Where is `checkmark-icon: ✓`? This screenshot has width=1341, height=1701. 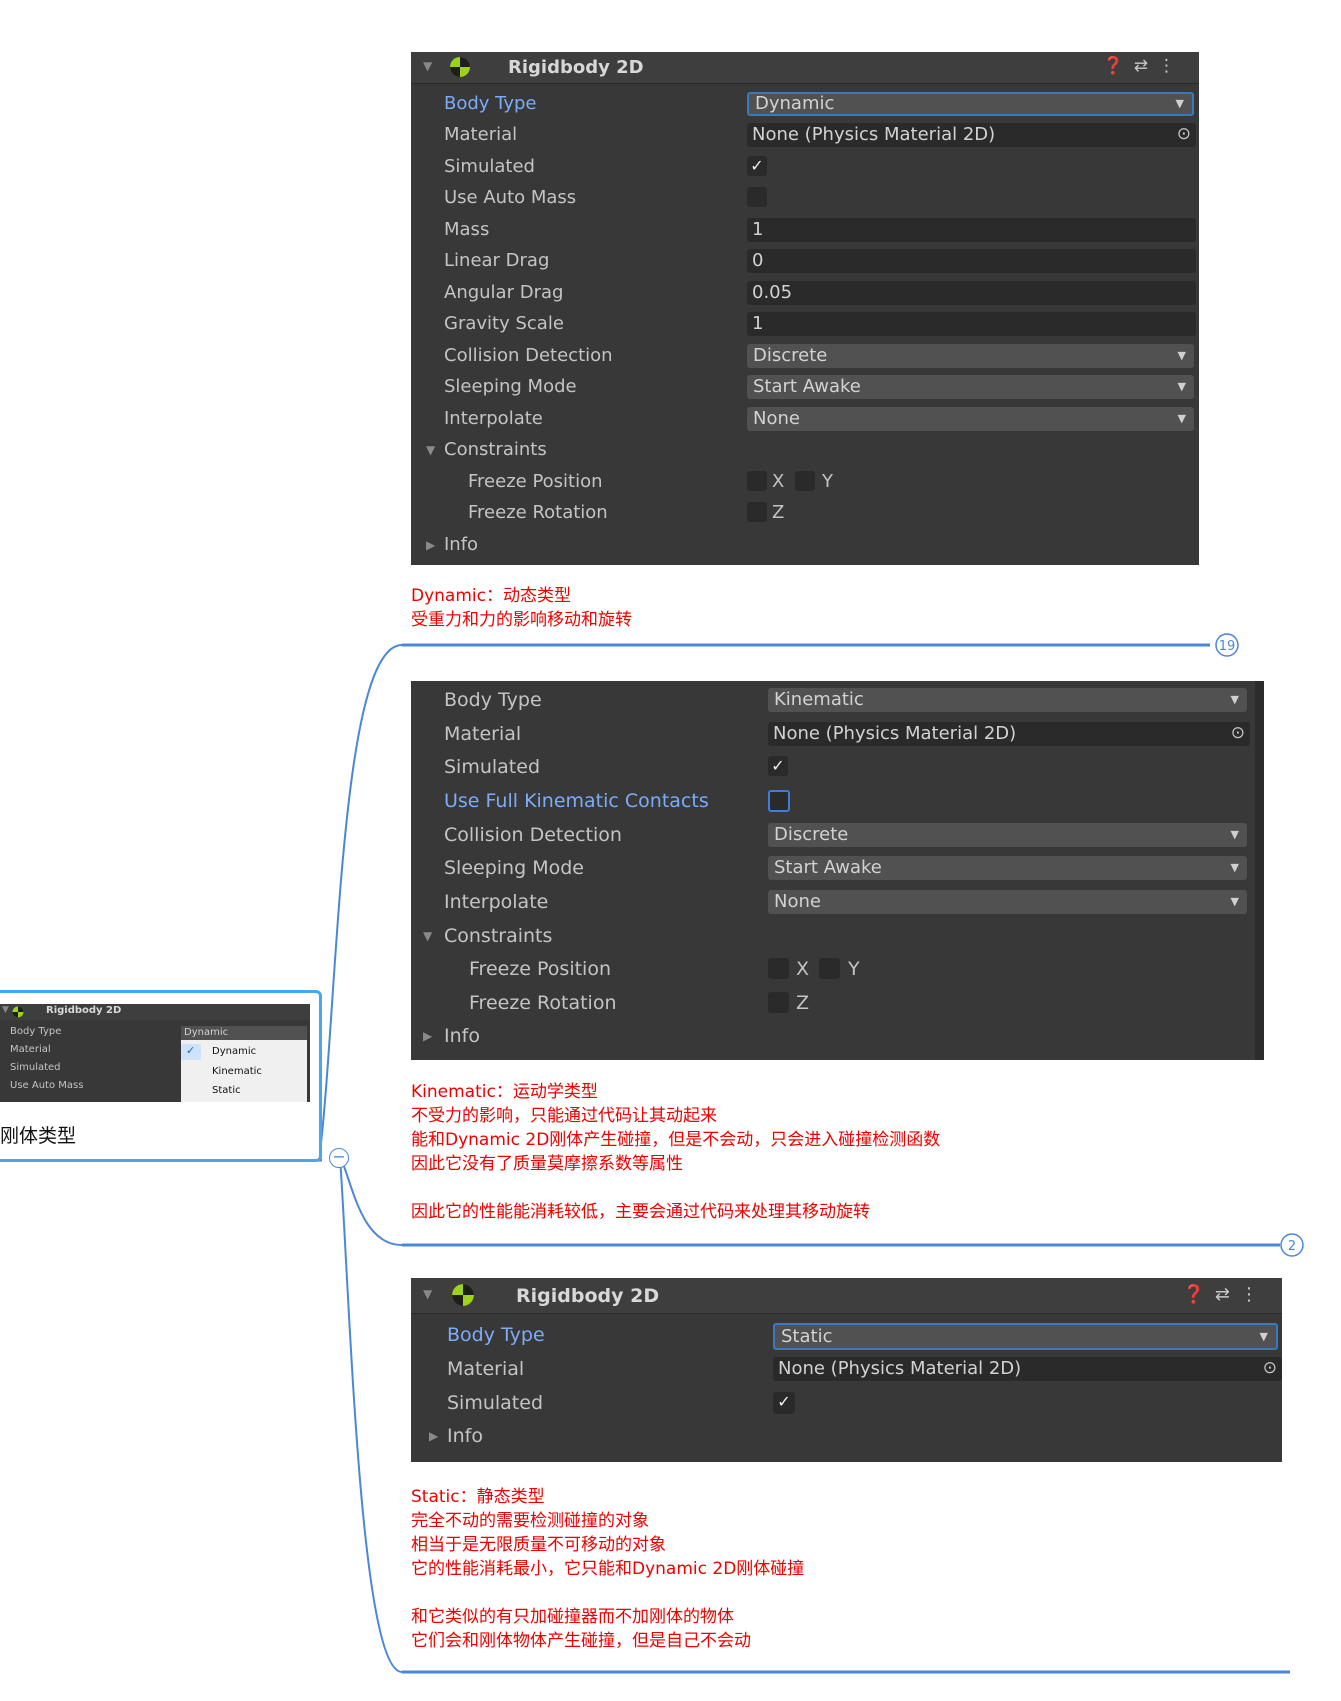
checkmark-icon: ✓ is located at coordinates (191, 1050).